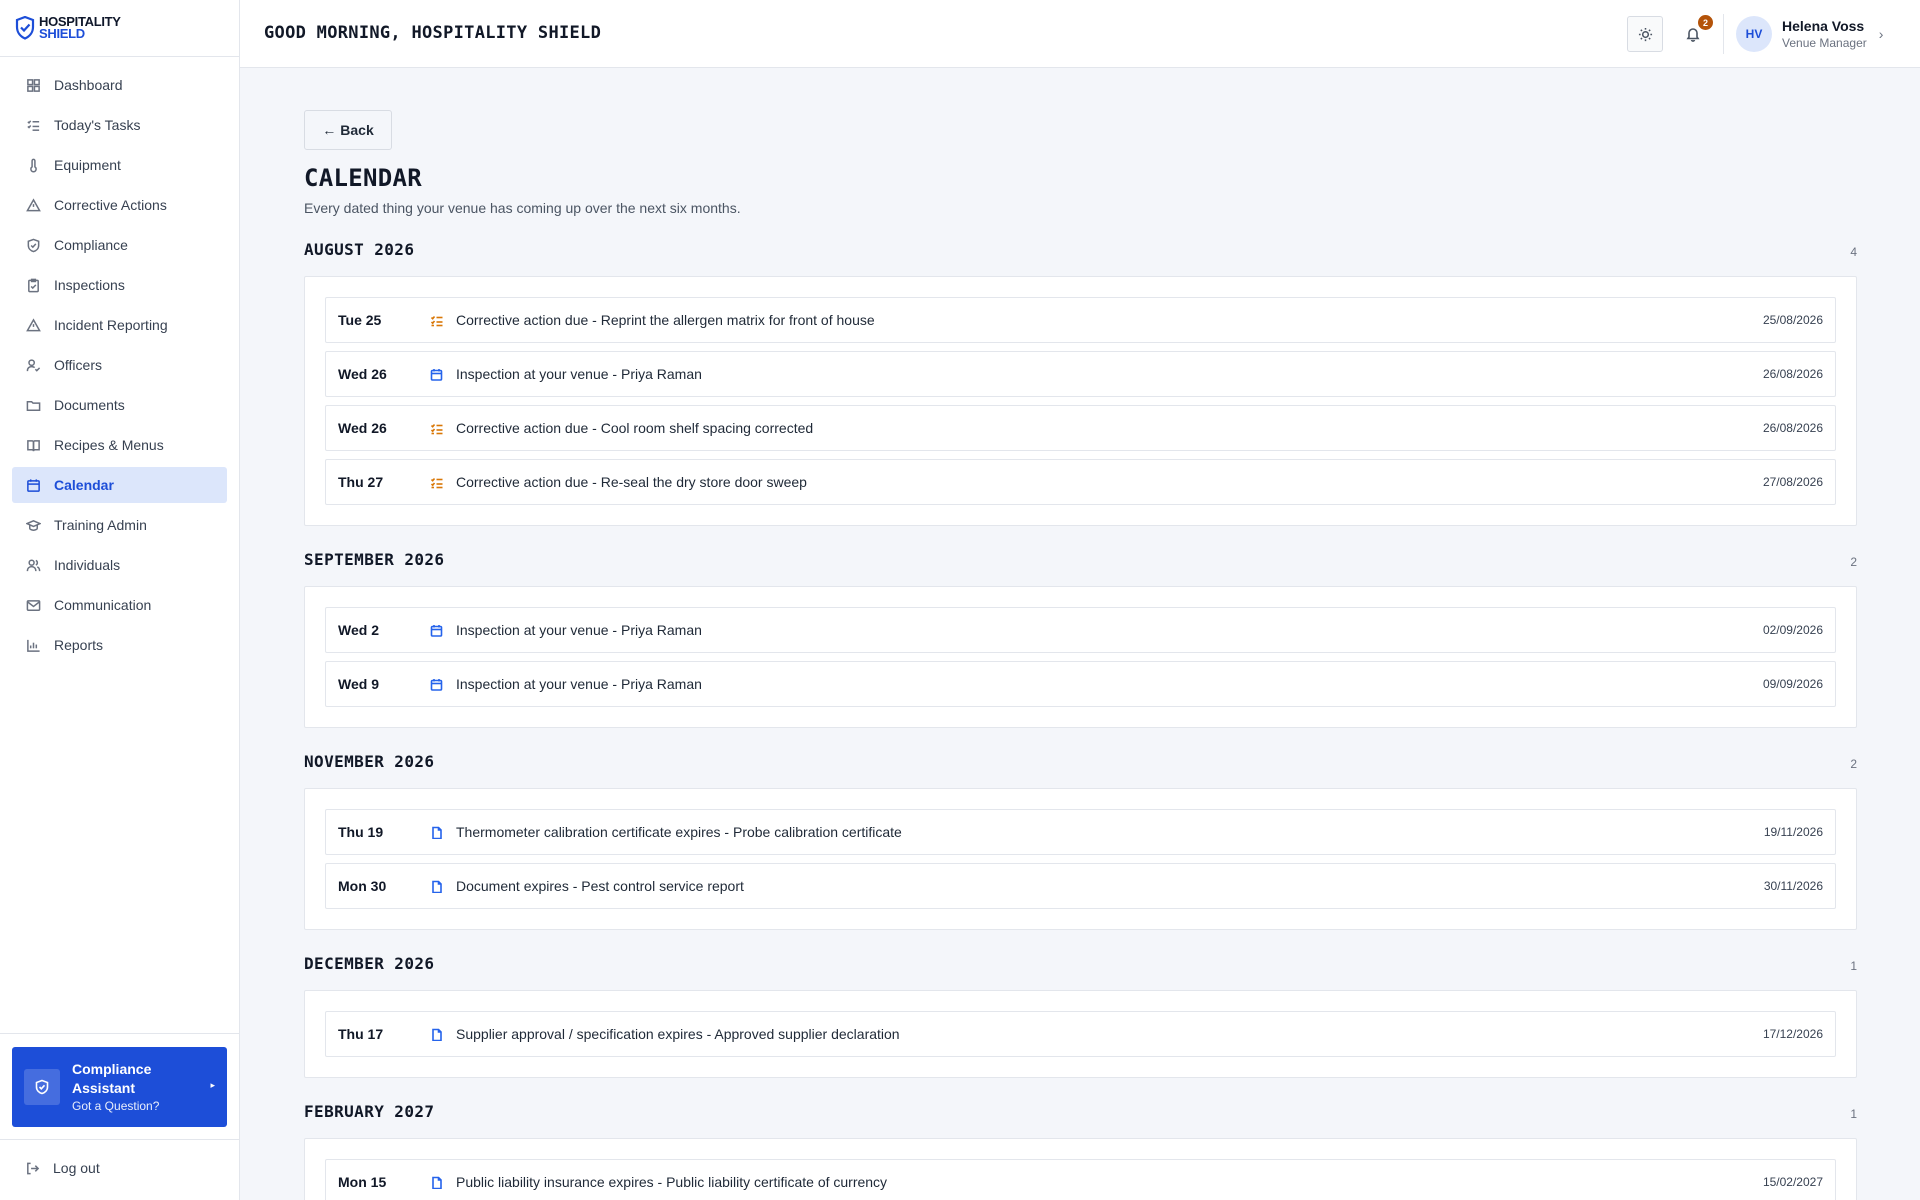 Image resolution: width=1920 pixels, height=1200 pixels. I want to click on sidebar-item-label: Recipes & Menus, so click(109, 445).